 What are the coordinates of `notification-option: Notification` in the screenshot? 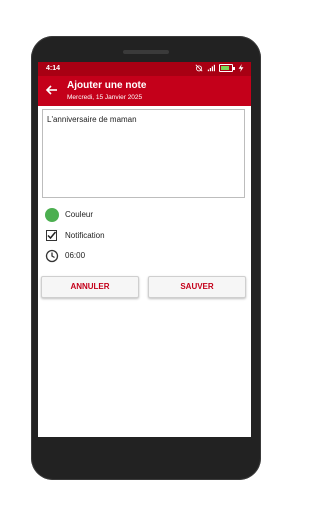 It's located at (140, 236).